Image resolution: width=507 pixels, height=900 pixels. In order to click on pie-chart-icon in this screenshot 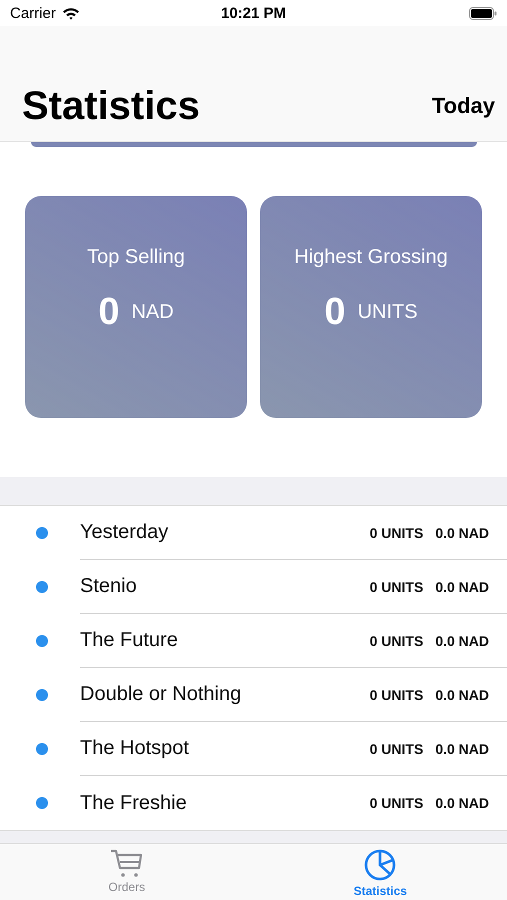, I will do `click(380, 865)`.